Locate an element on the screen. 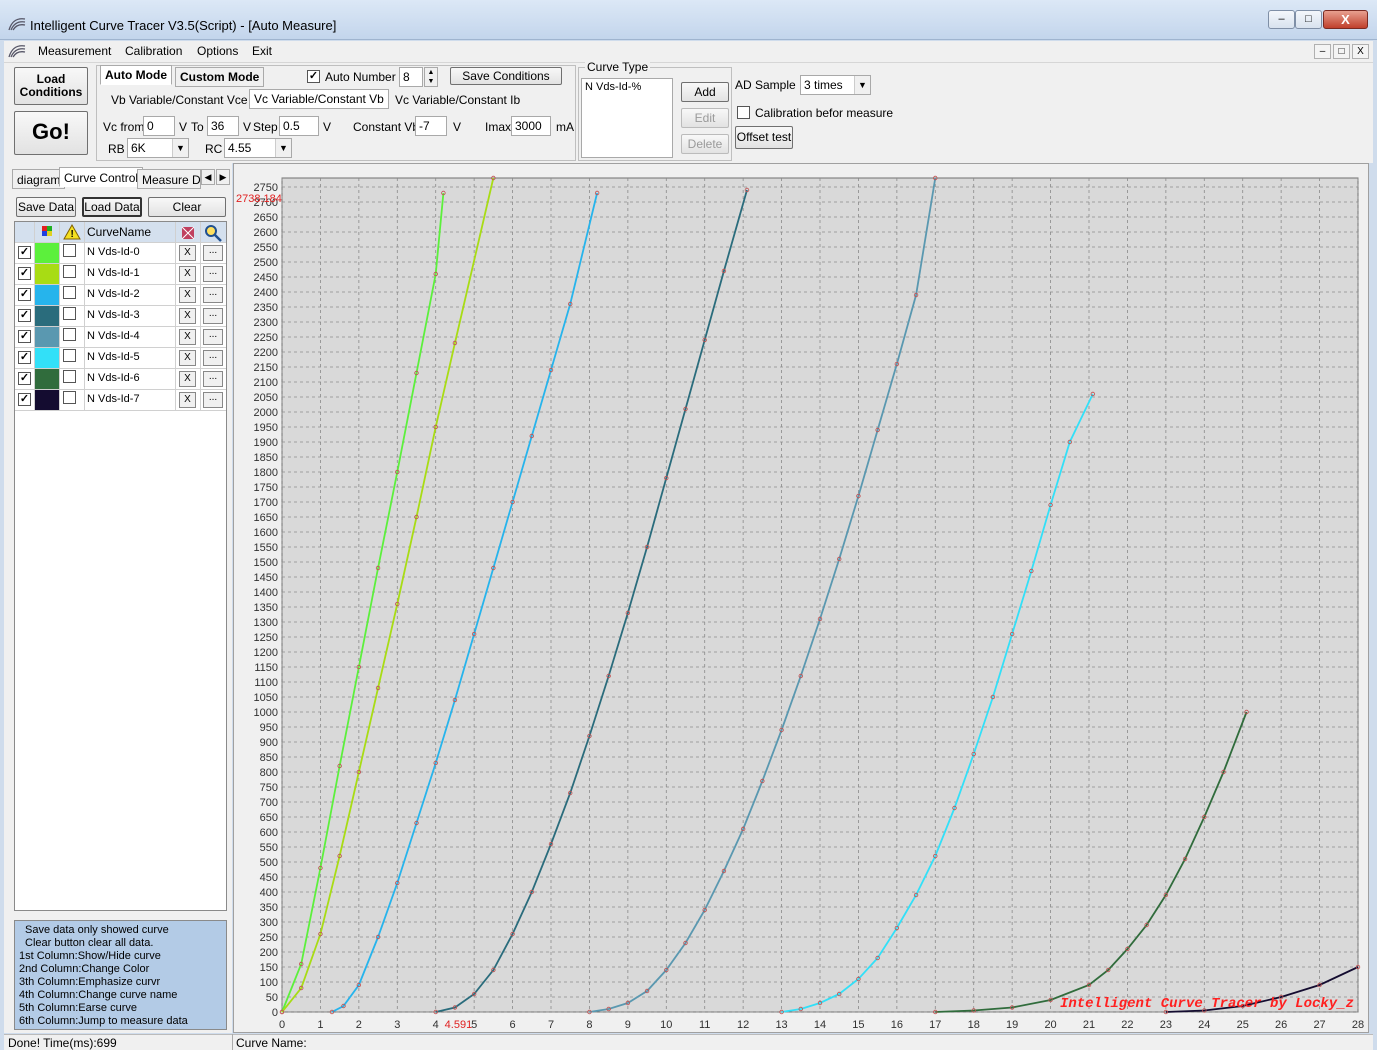 Image resolution: width=1377 pixels, height=1050 pixels. y-tick-label: 100 is located at coordinates (269, 983).